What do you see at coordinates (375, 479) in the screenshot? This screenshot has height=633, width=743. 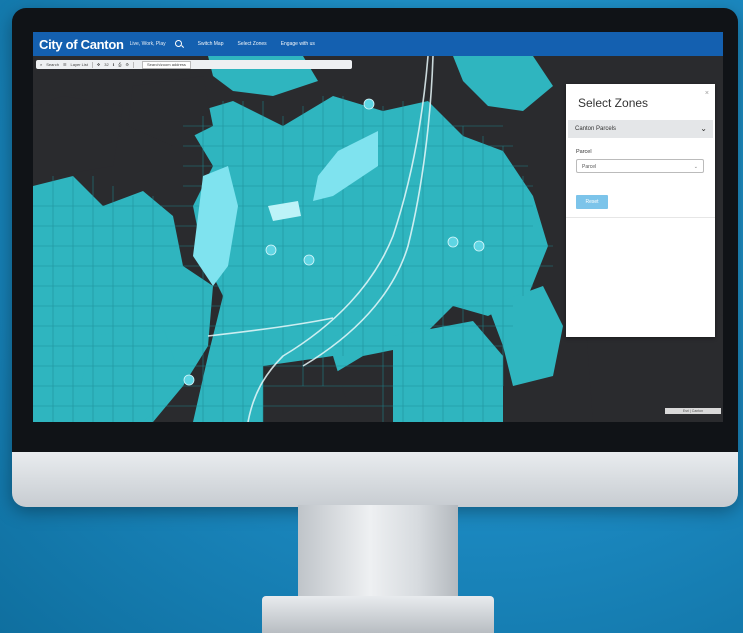 I see `monitor-chin` at bounding box center [375, 479].